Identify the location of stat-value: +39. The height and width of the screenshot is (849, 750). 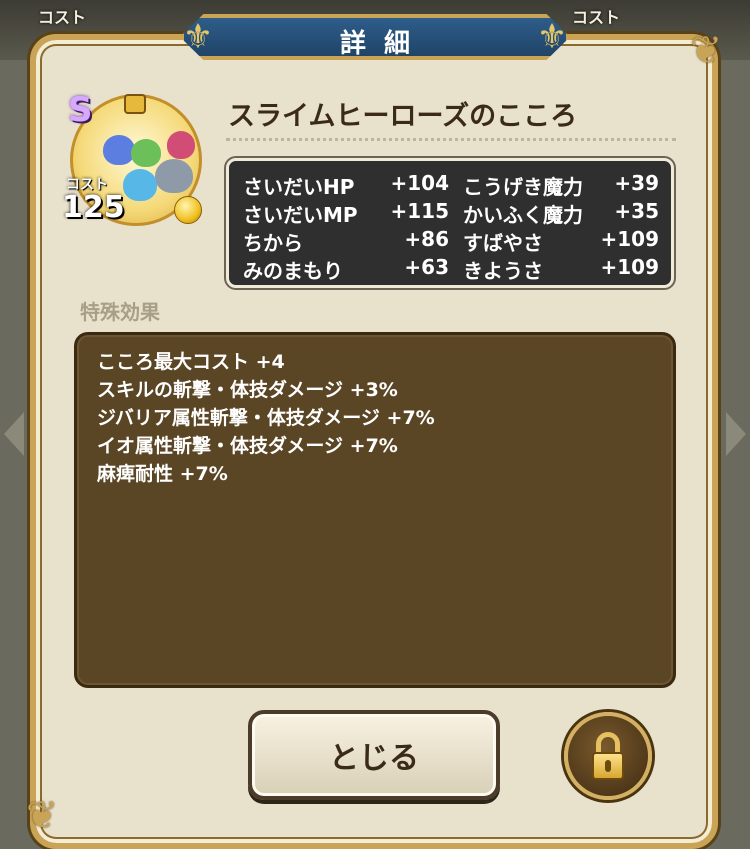
(636, 183).